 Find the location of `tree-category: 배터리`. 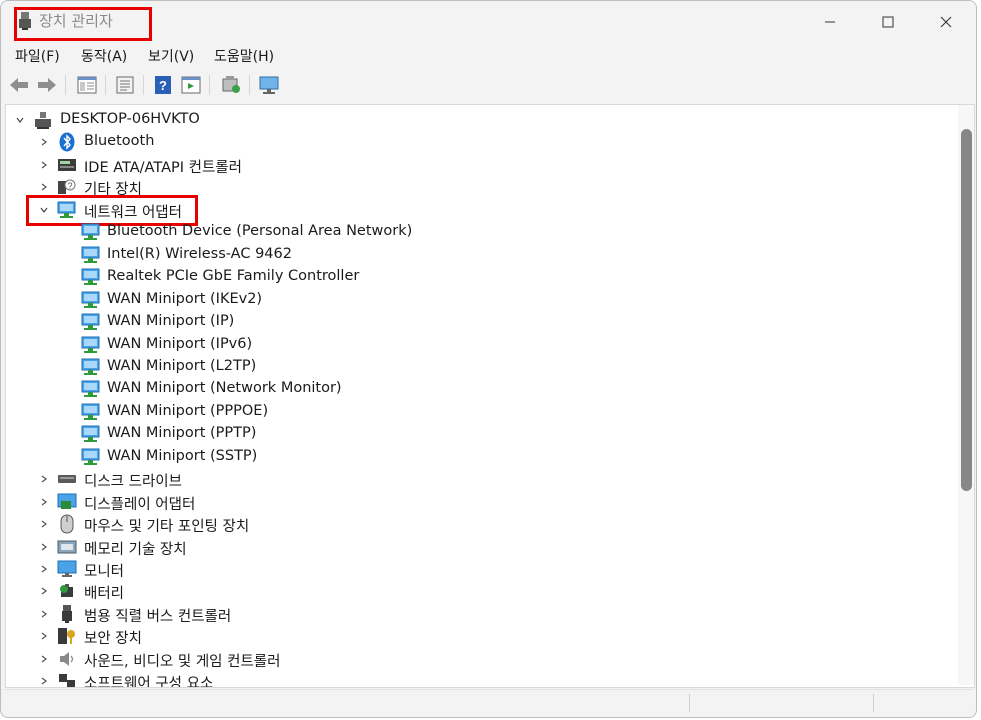

tree-category: 배터리 is located at coordinates (476, 591).